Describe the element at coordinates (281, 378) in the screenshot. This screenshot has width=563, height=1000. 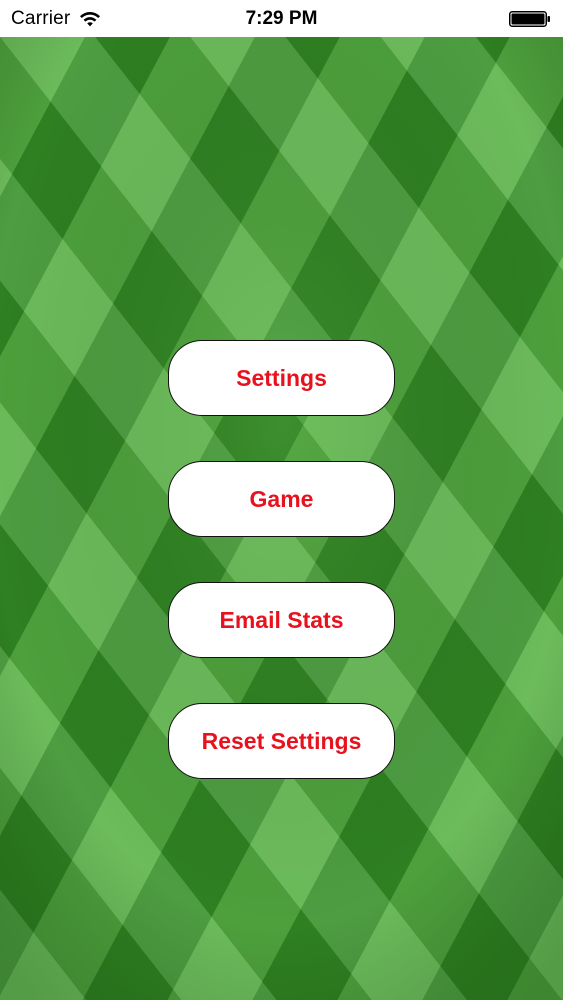
I see `settings-button: Settings` at that location.